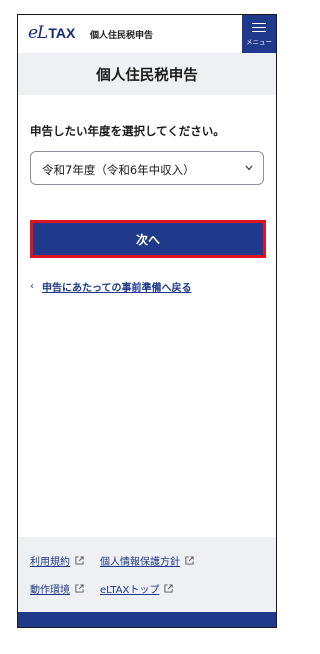  What do you see at coordinates (118, 170) in the screenshot?
I see `year-select-value: 令和7年度（令和6年中収入）` at bounding box center [118, 170].